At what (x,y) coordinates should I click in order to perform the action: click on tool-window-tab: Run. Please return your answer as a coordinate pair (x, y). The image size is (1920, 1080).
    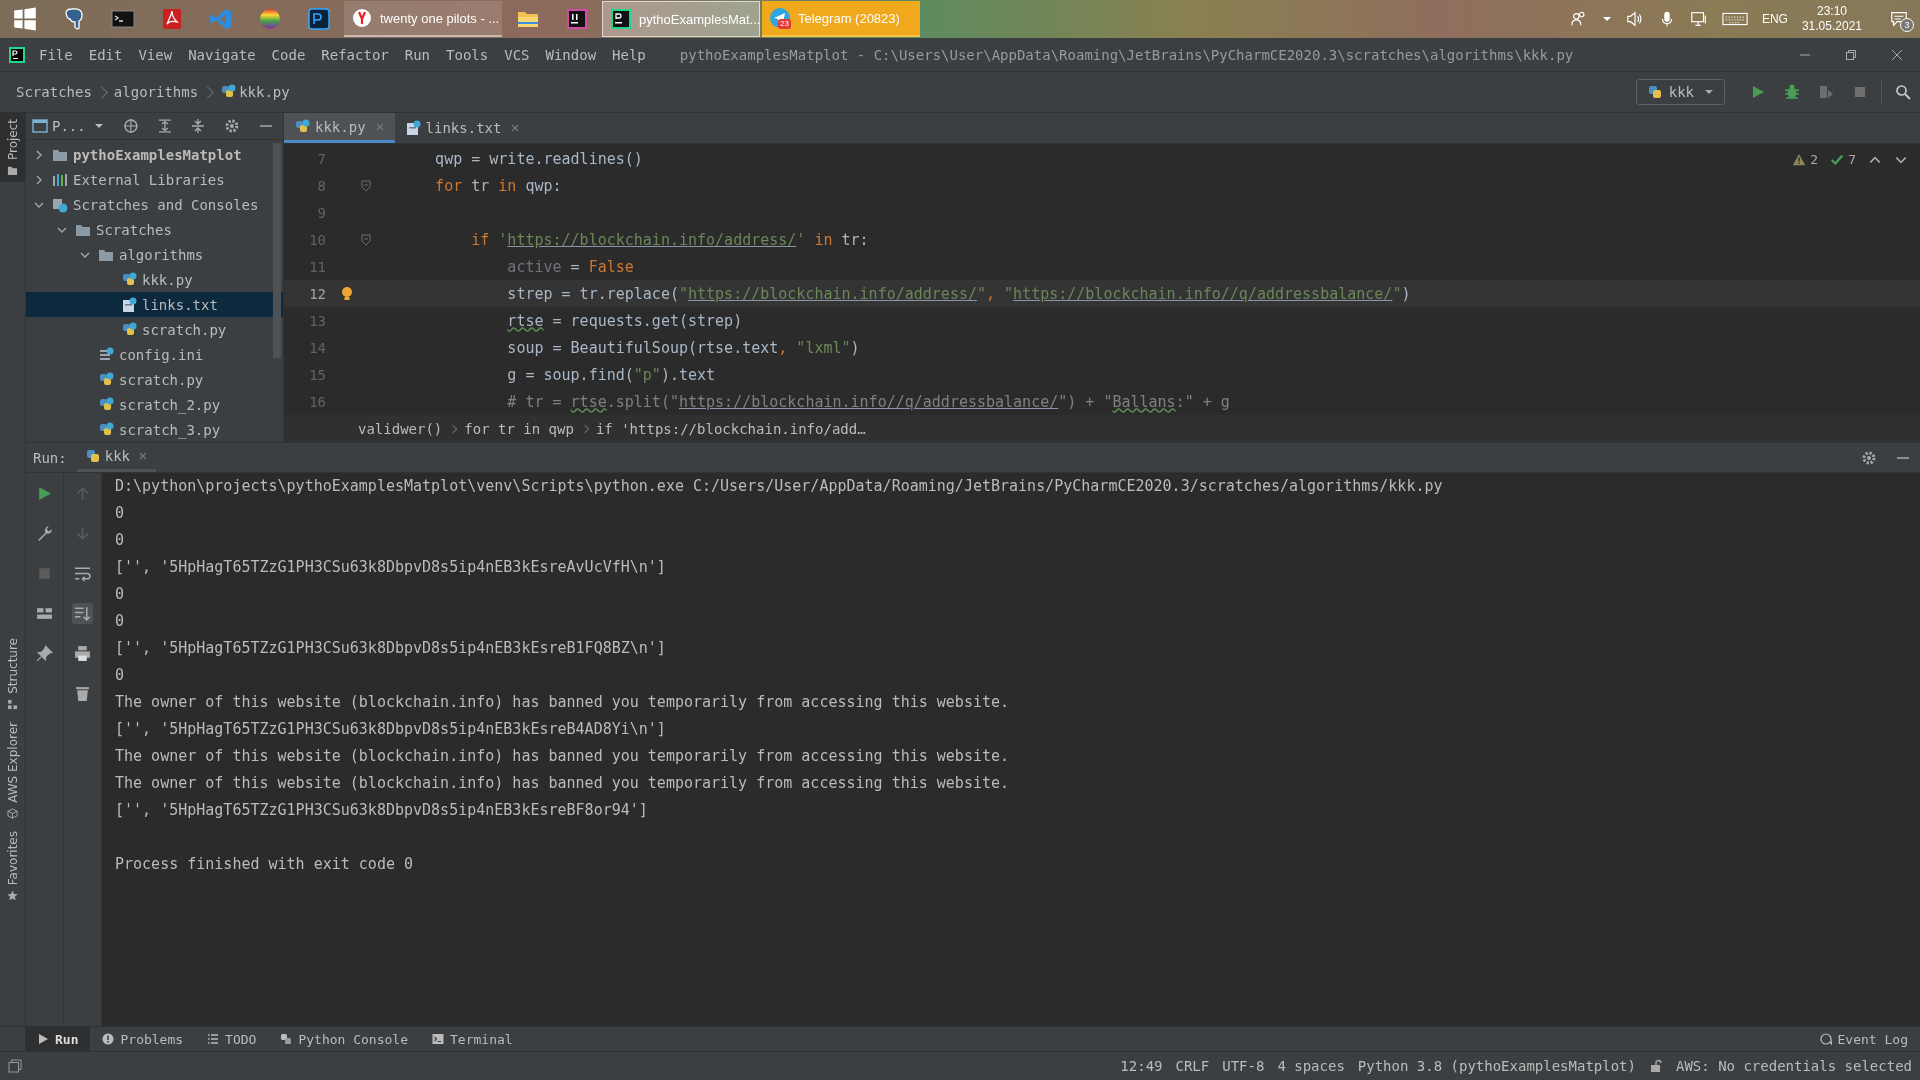
    Looking at the image, I should click on (58, 1039).